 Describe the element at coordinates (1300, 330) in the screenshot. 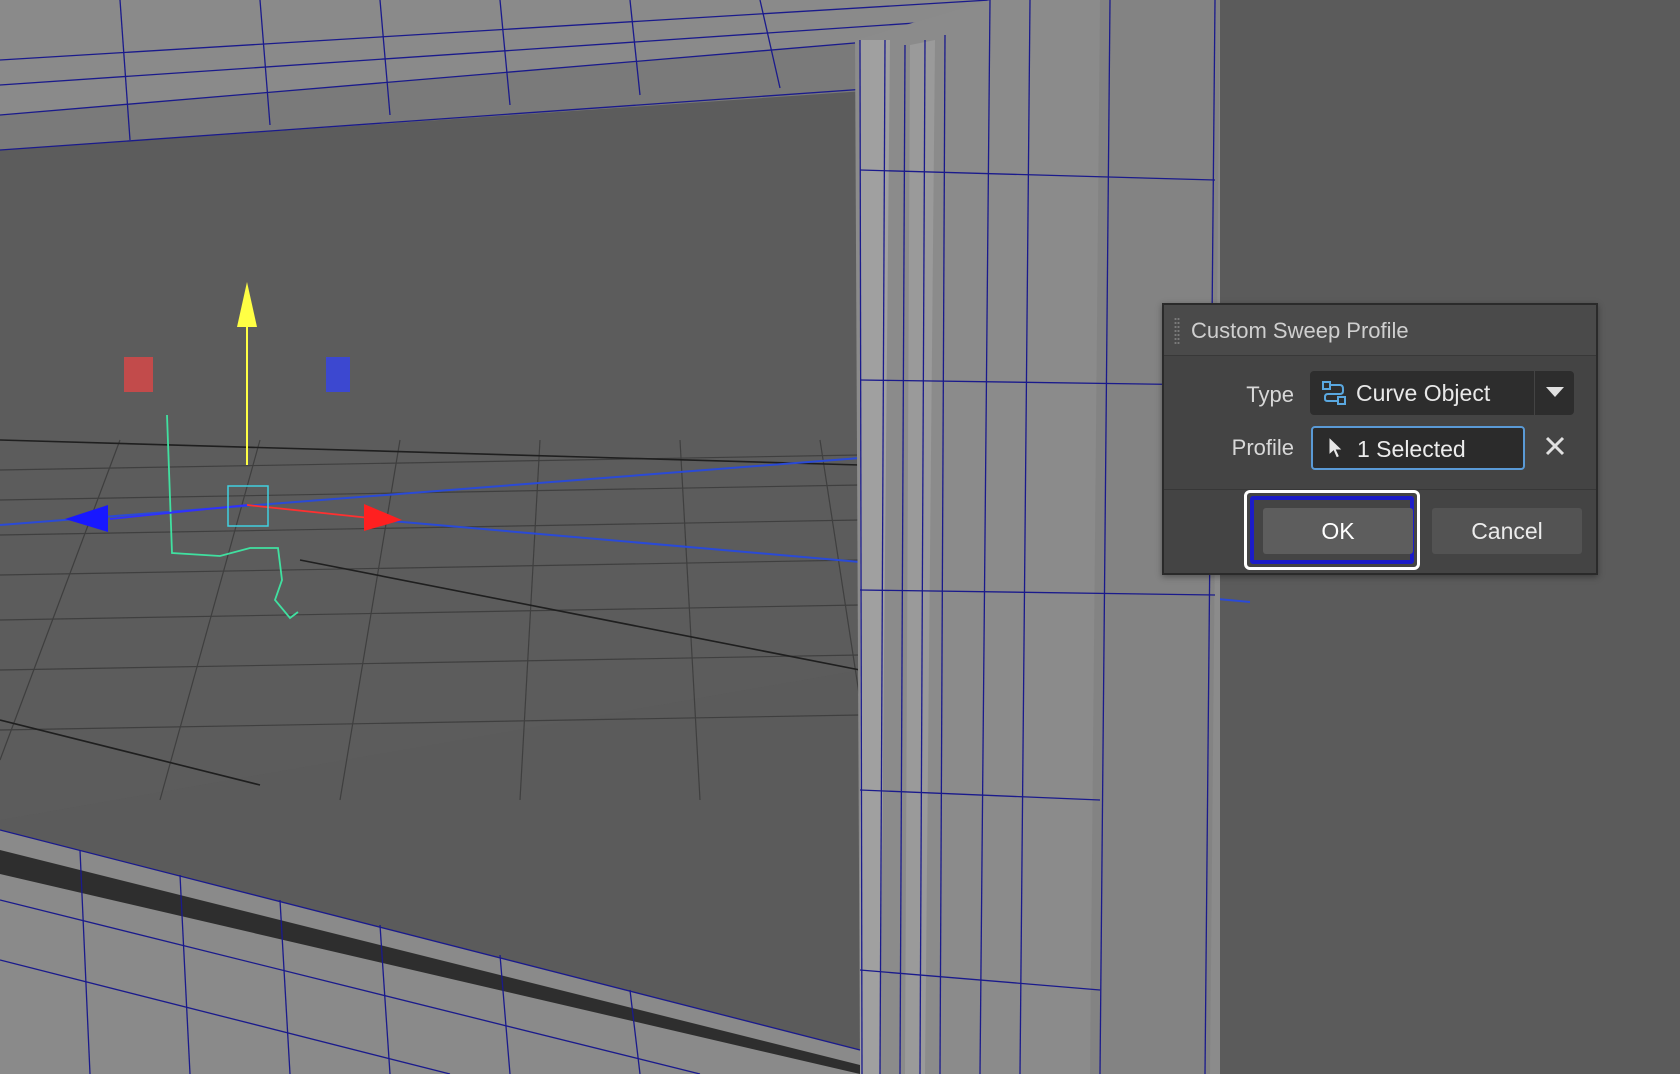

I see `dialog-title: Custom Sweep Profile` at that location.